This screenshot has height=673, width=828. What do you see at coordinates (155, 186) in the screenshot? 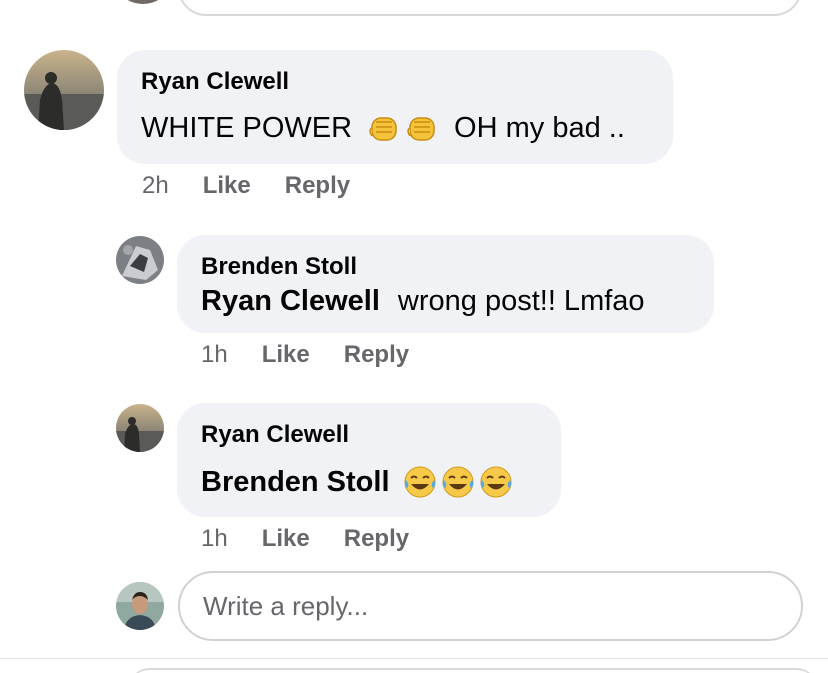
I see `comment-timestamp: 2h` at bounding box center [155, 186].